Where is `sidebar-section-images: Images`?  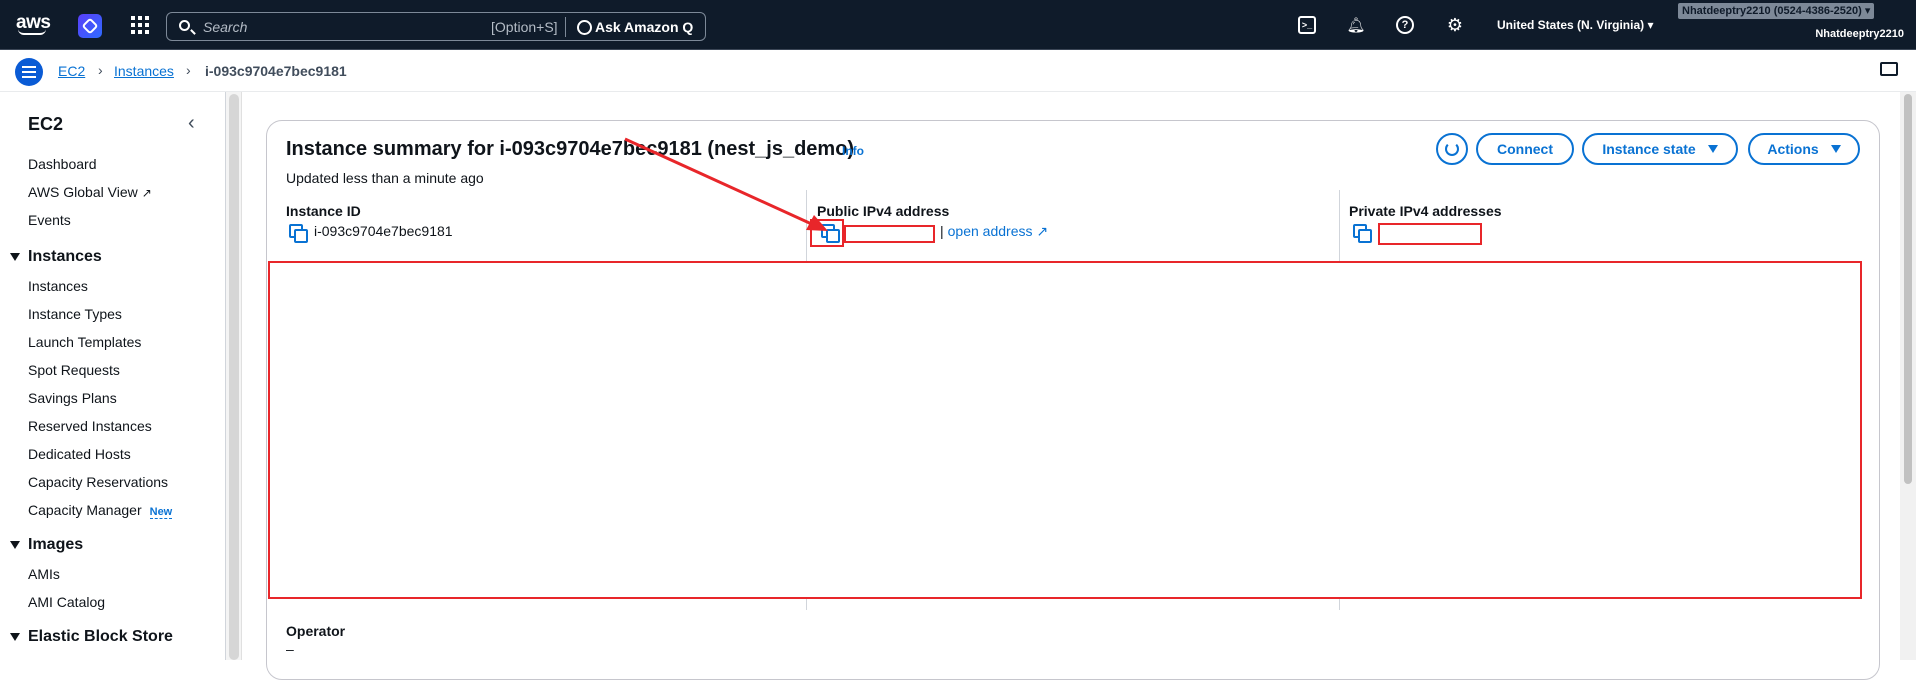 sidebar-section-images: Images is located at coordinates (46, 545).